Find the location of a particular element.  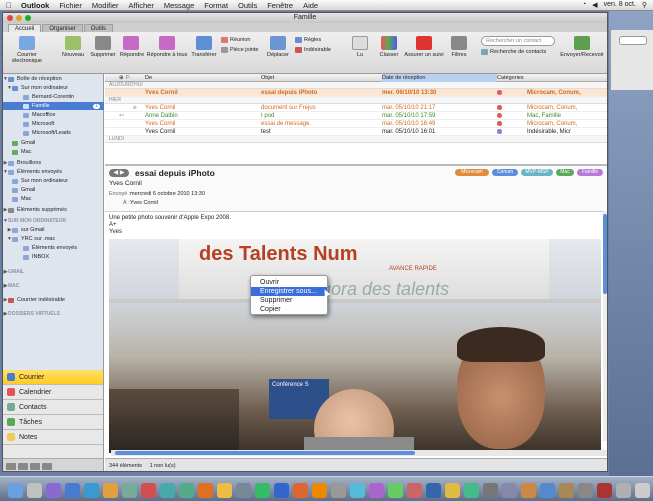

menu-outils: Outils is located at coordinates (247, 5).